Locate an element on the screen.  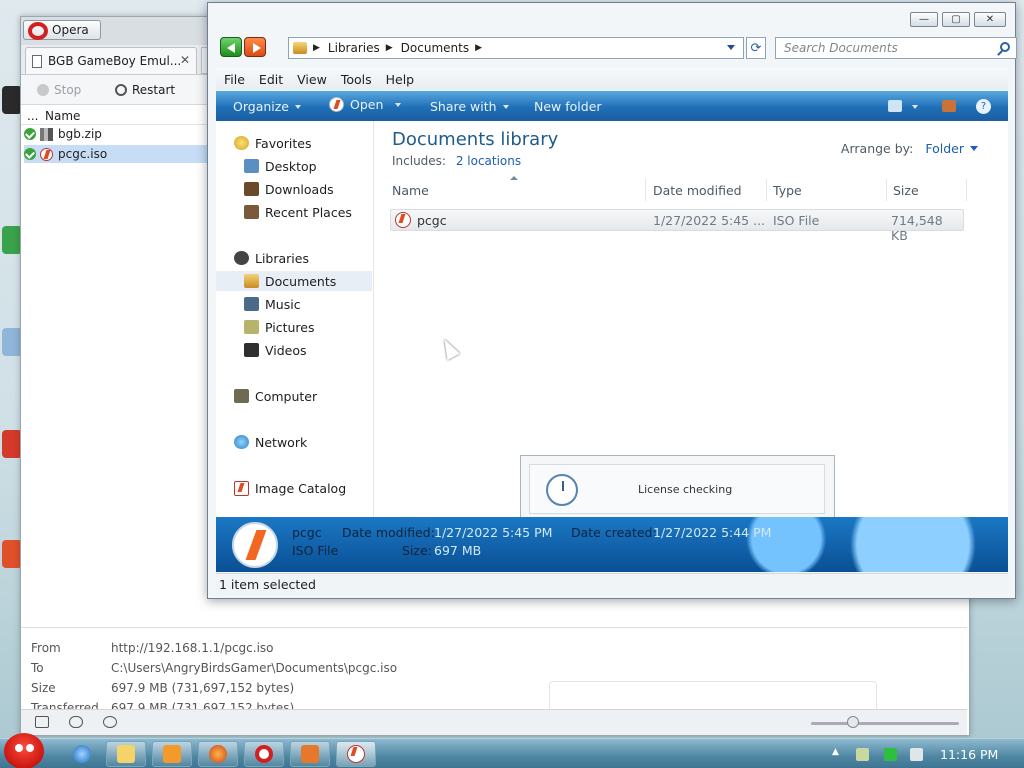
menu-file: File is located at coordinates (234, 79).